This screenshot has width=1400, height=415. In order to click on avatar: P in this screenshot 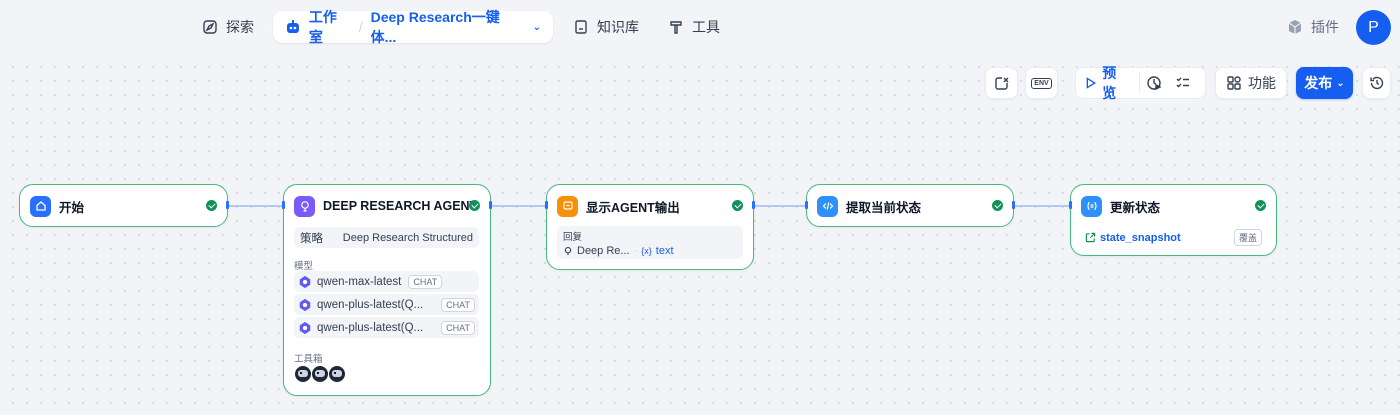, I will do `click(1373, 27)`.